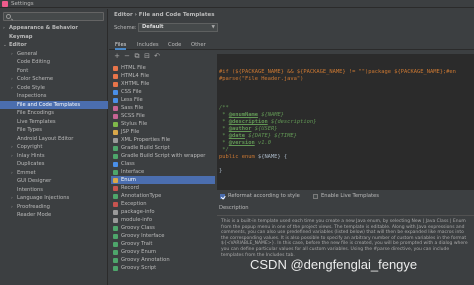 This screenshot has height=285, width=474. What do you see at coordinates (54, 79) in the screenshot?
I see `sidebar-item-color-scheme: › Color Scheme` at bounding box center [54, 79].